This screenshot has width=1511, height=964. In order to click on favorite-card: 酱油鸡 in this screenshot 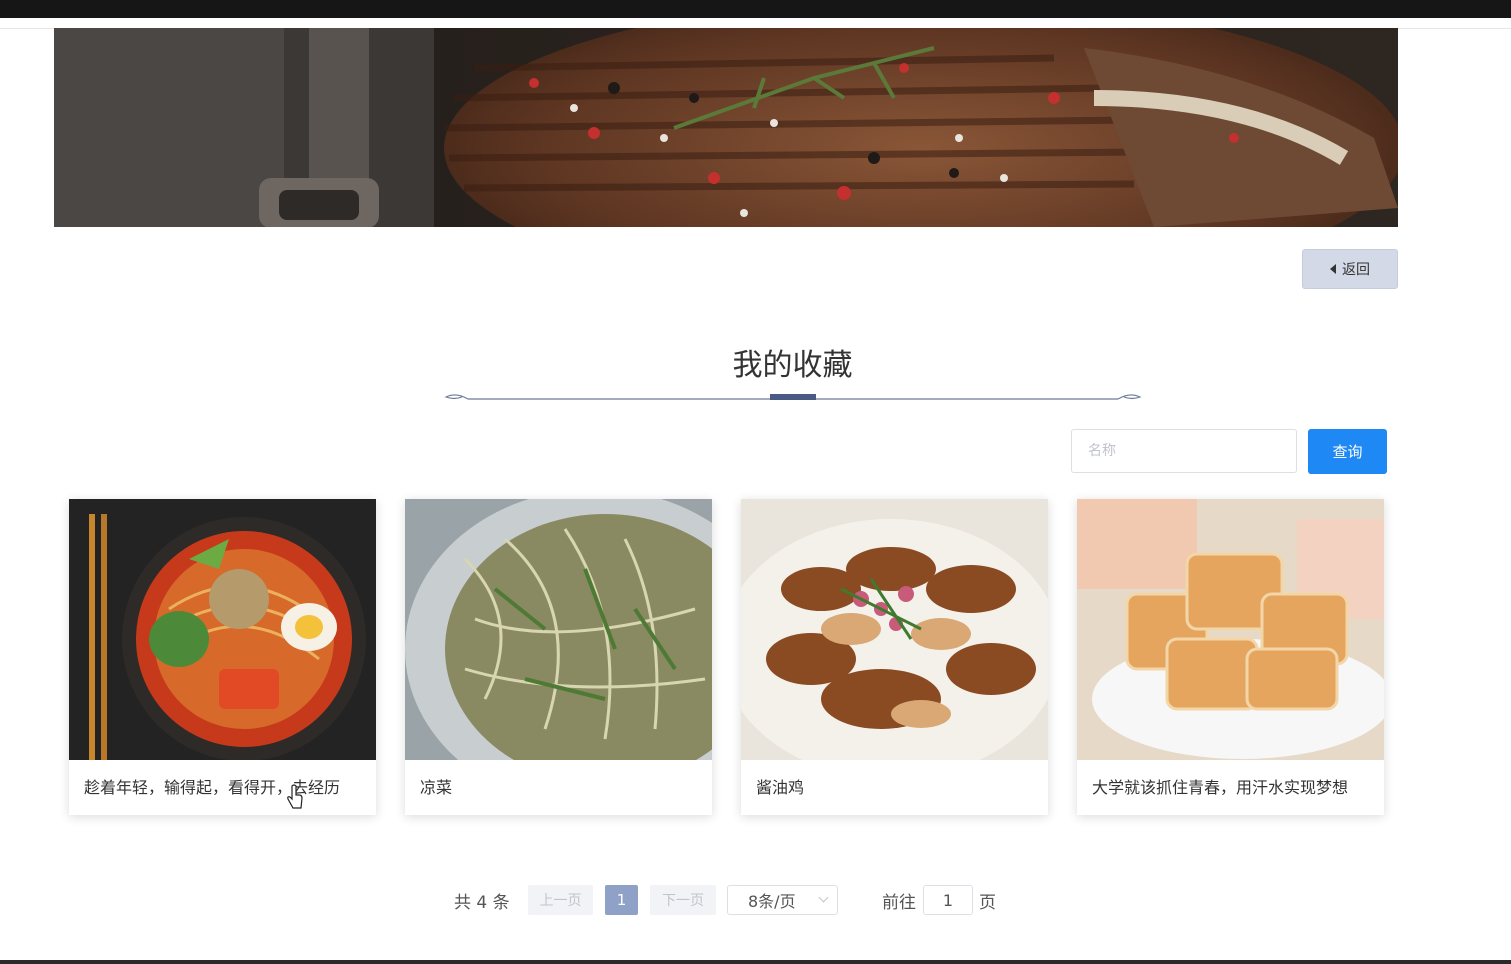, I will do `click(894, 657)`.